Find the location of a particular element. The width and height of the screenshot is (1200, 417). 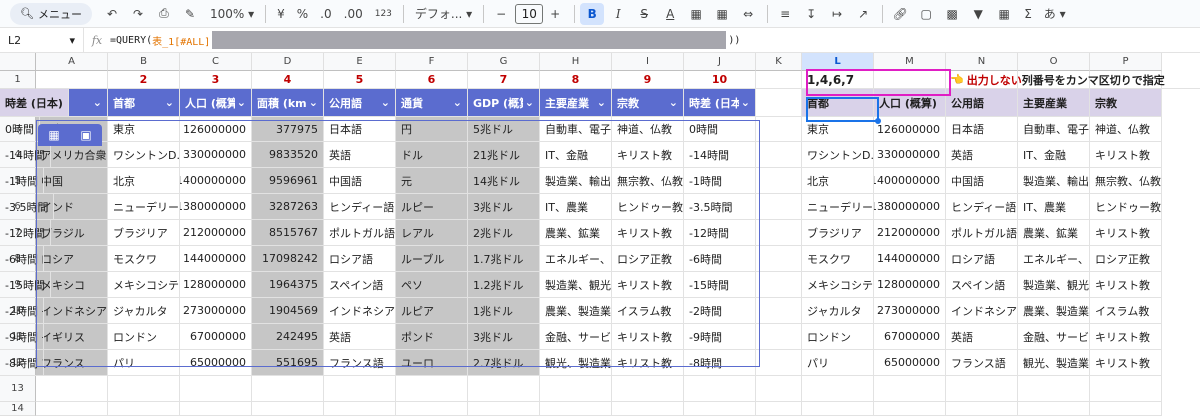

table-cell: ロンドン is located at coordinates (144, 337).